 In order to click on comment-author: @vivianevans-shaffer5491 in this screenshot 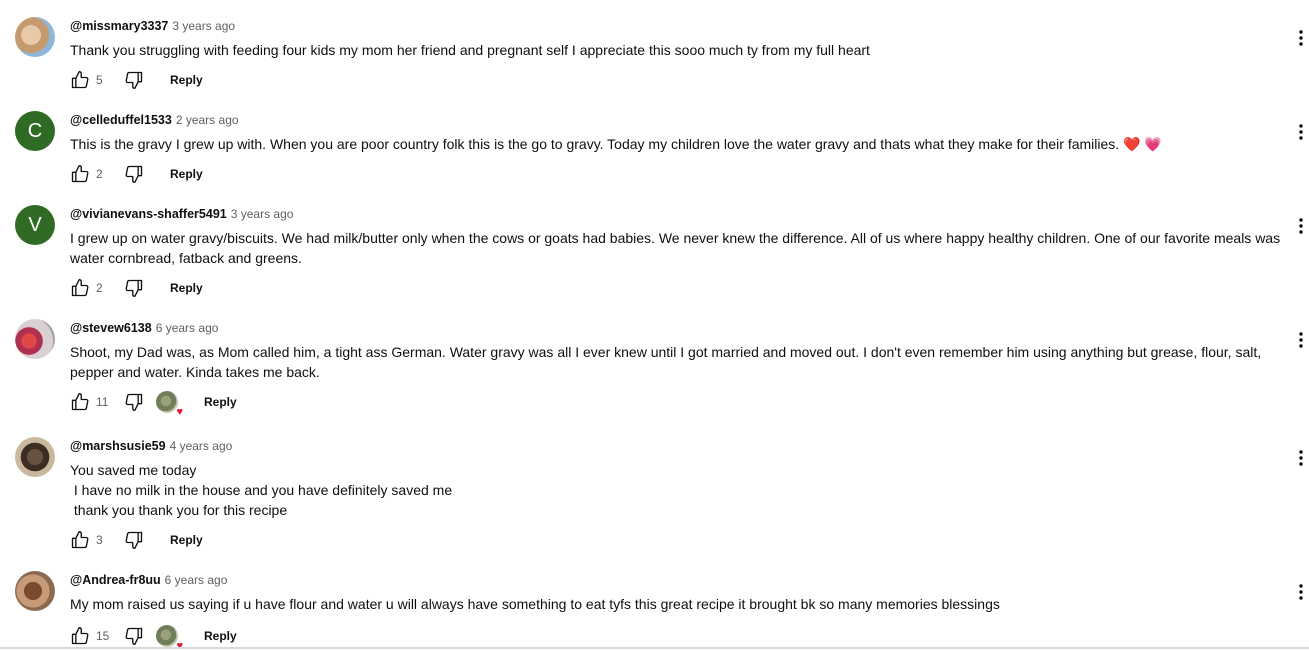, I will do `click(148, 214)`.